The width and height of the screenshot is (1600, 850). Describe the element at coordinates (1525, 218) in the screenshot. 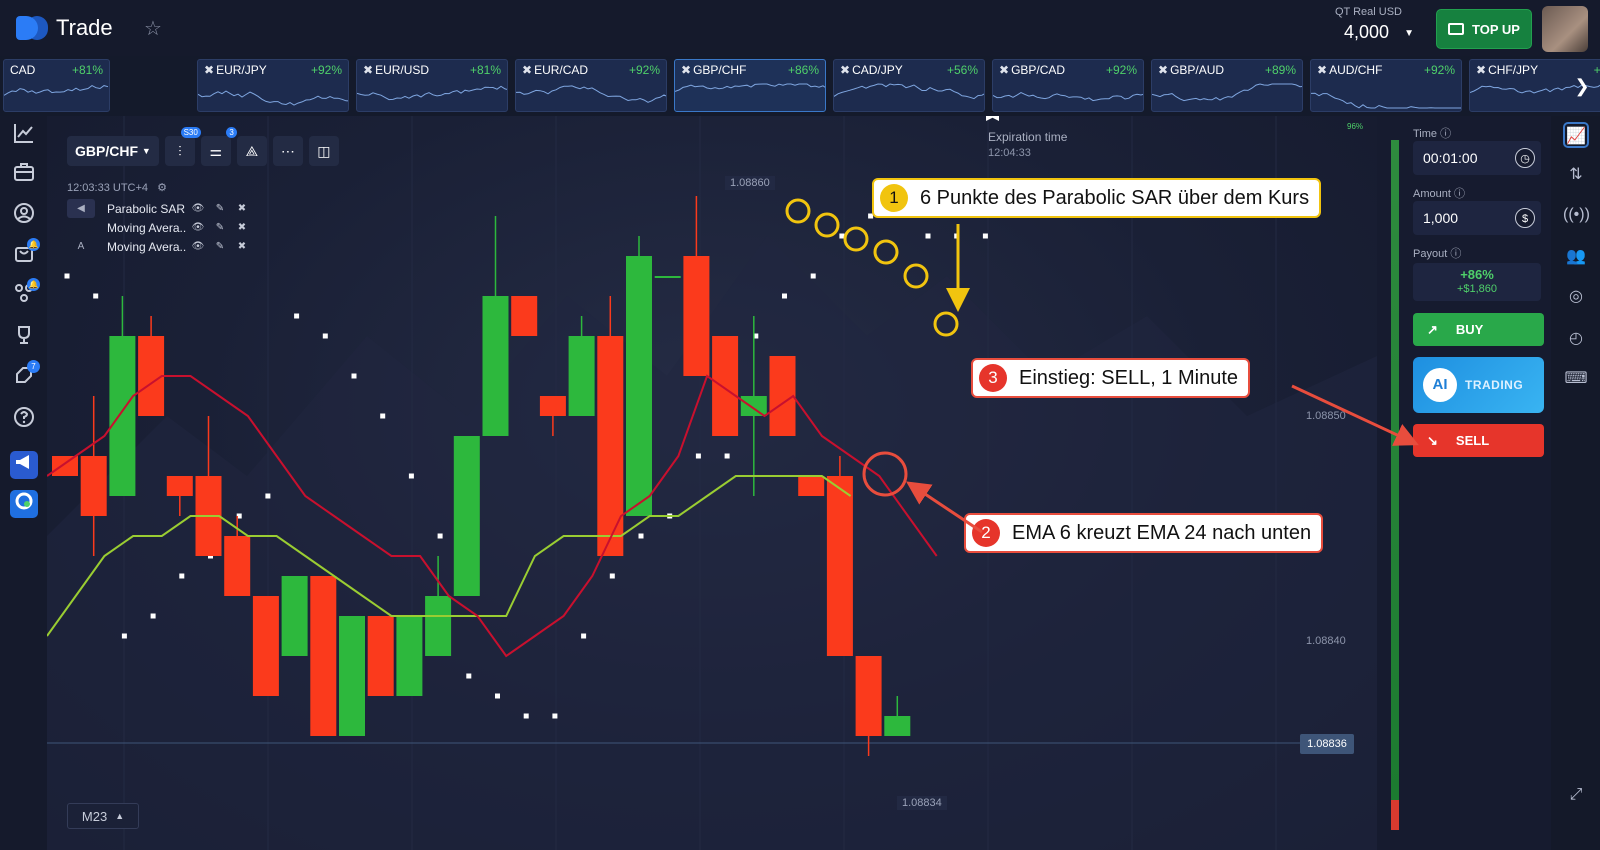

I see `dollar-icon: $` at that location.